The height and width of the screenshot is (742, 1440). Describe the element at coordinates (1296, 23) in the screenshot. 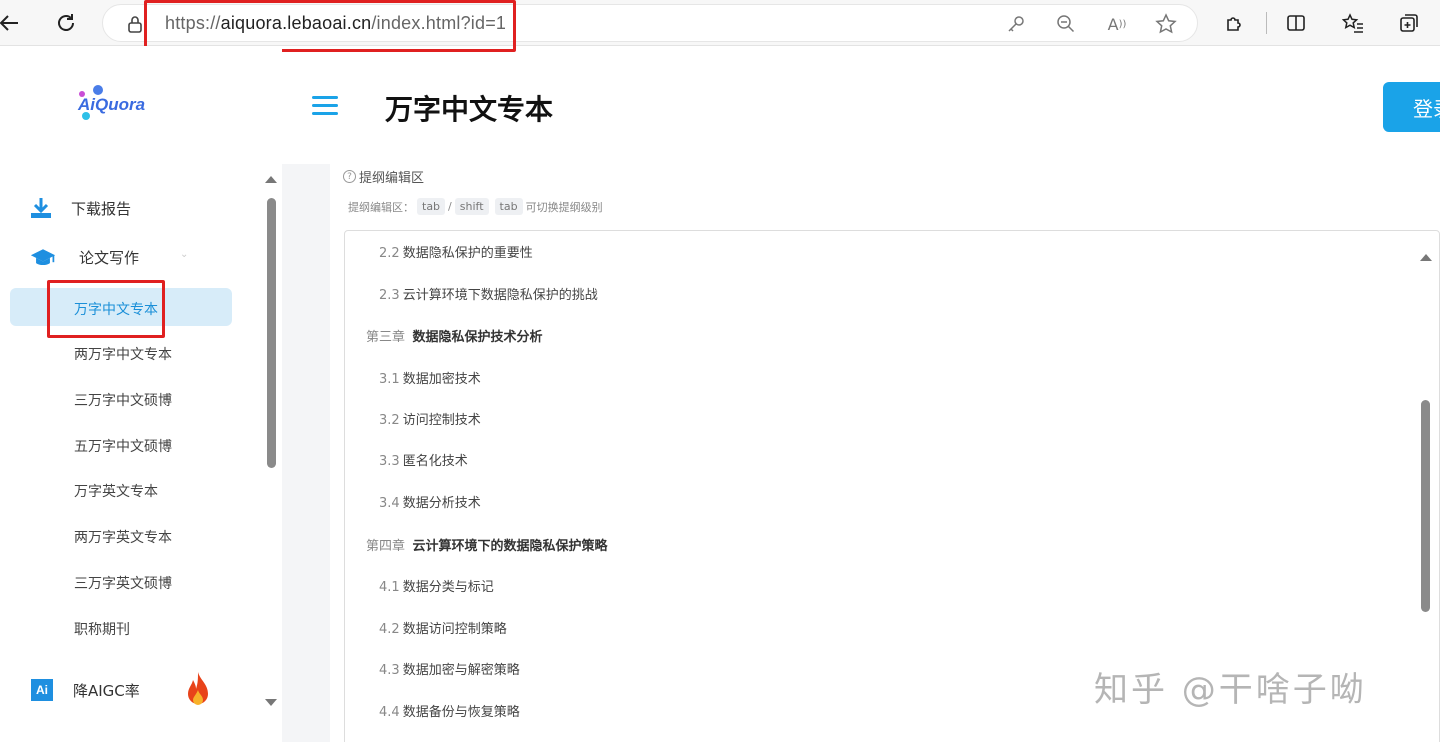

I see `split-screen-icon` at that location.